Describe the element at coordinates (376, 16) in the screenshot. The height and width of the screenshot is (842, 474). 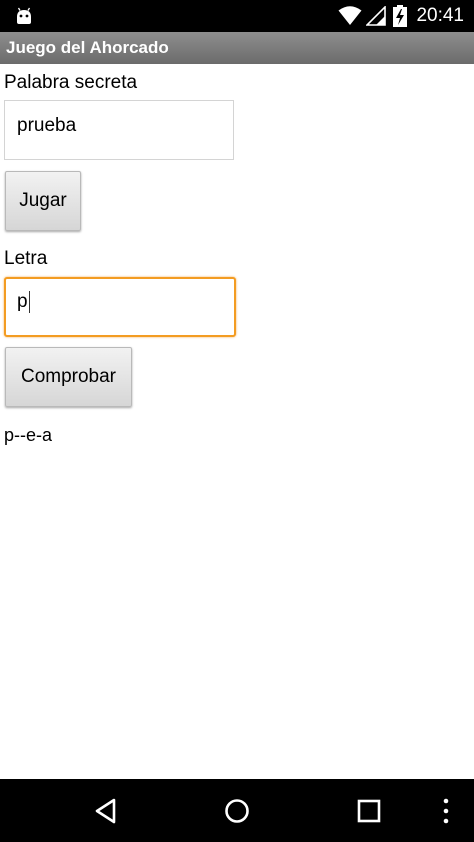
I see `signal-icon` at that location.